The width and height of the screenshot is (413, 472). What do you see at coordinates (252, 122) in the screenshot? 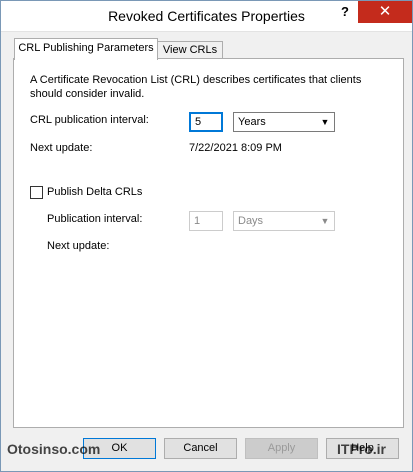
I see `crl-interval-unit-value: Years` at bounding box center [252, 122].